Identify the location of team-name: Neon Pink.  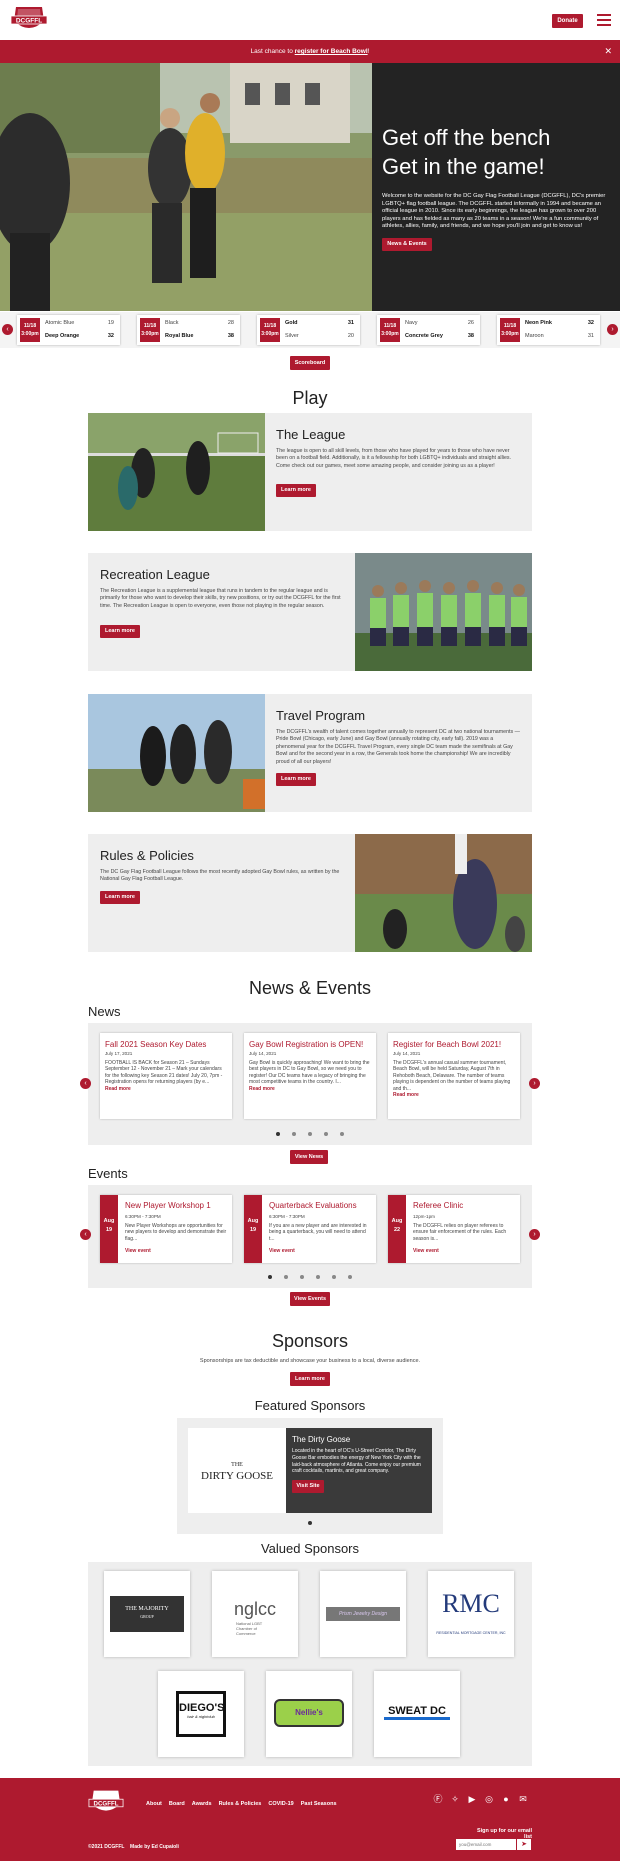
(538, 323).